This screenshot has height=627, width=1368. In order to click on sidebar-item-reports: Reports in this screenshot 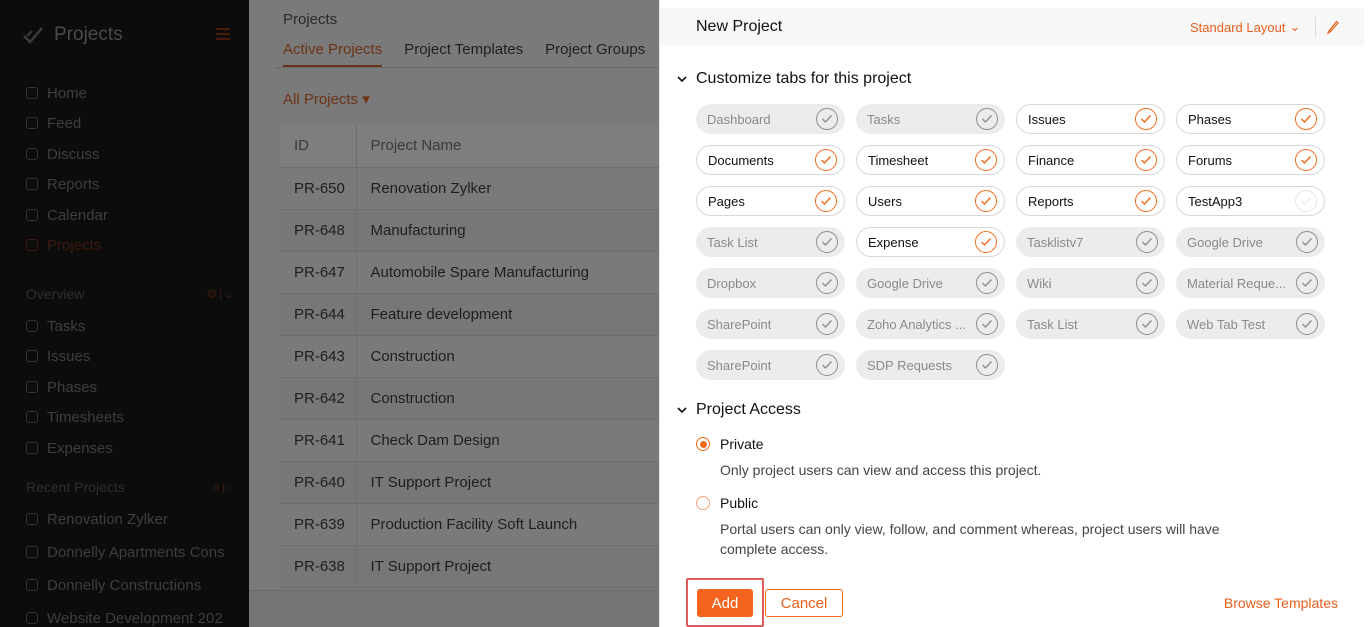, I will do `click(131, 184)`.